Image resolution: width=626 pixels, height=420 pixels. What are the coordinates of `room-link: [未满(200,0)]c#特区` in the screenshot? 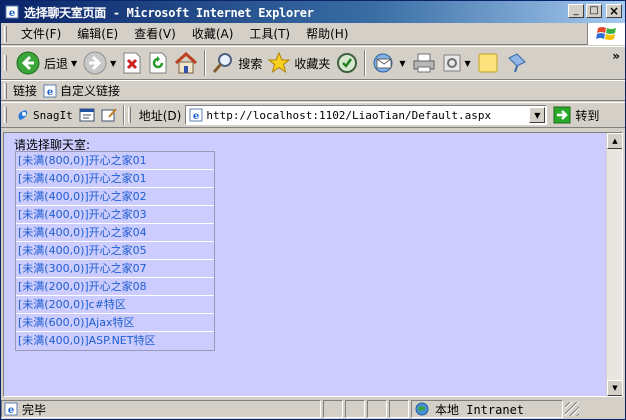 It's located at (115, 305).